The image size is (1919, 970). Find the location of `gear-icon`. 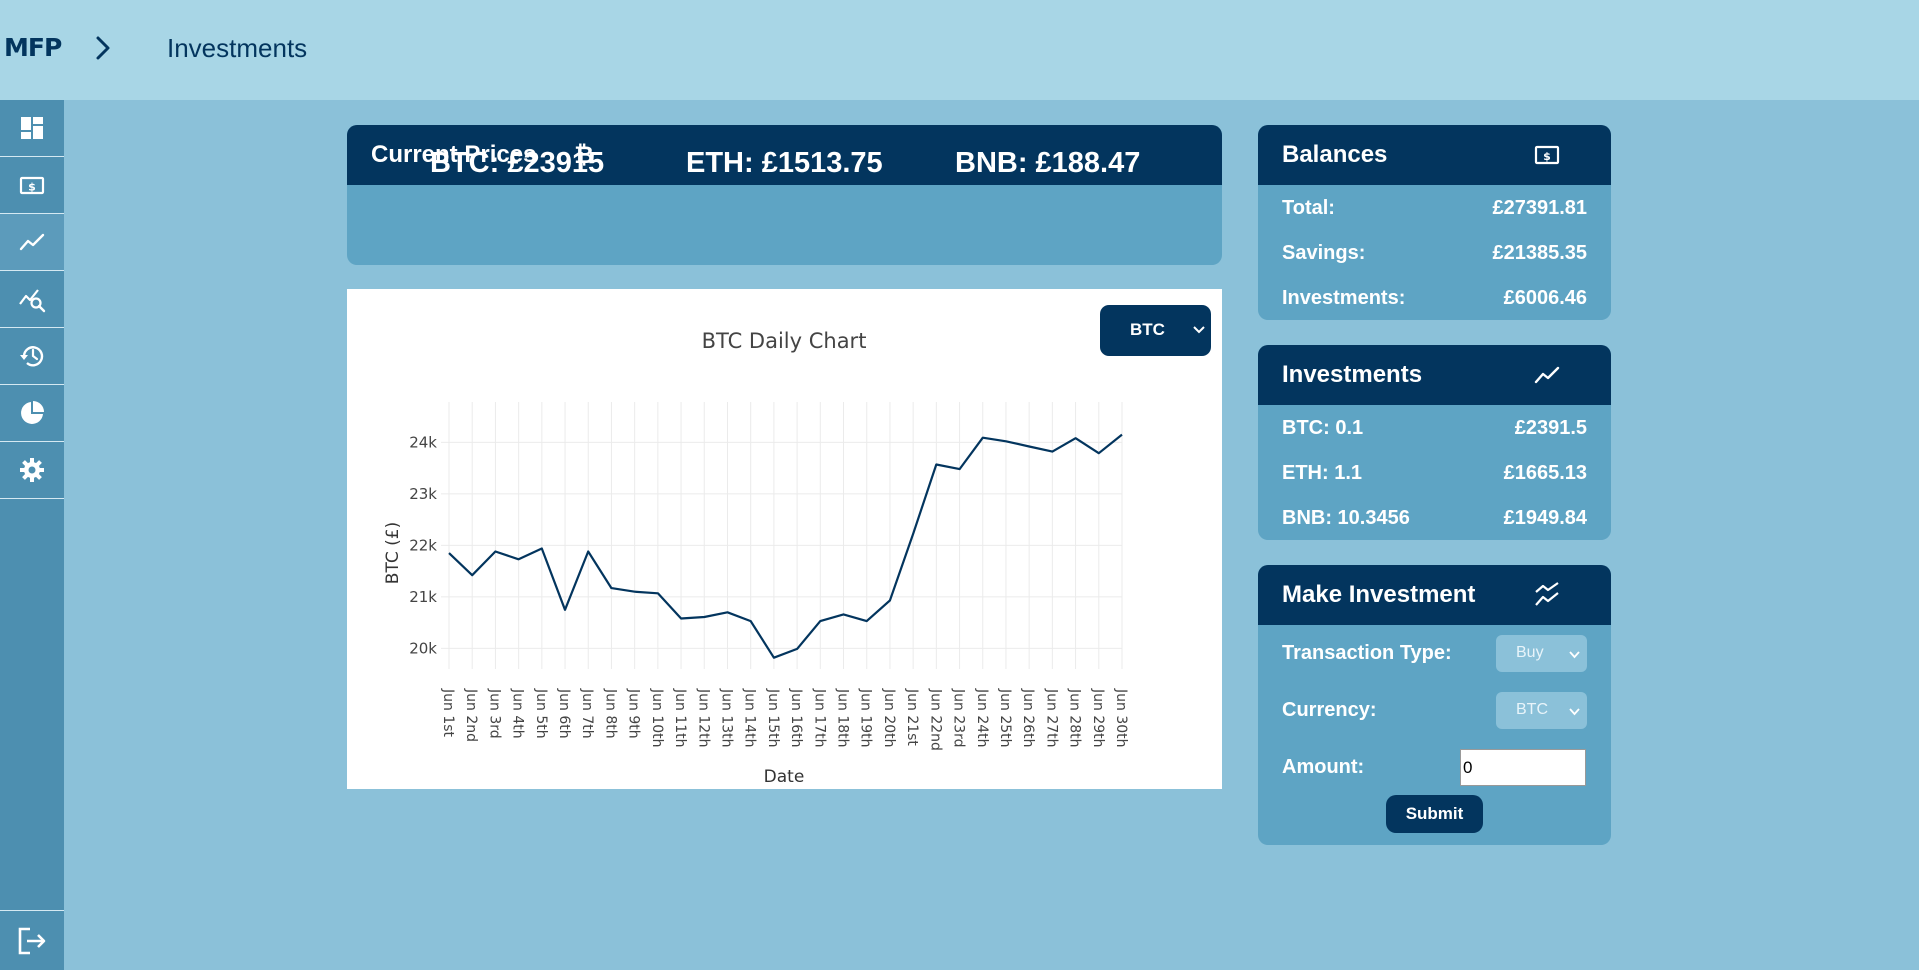

gear-icon is located at coordinates (32, 470).